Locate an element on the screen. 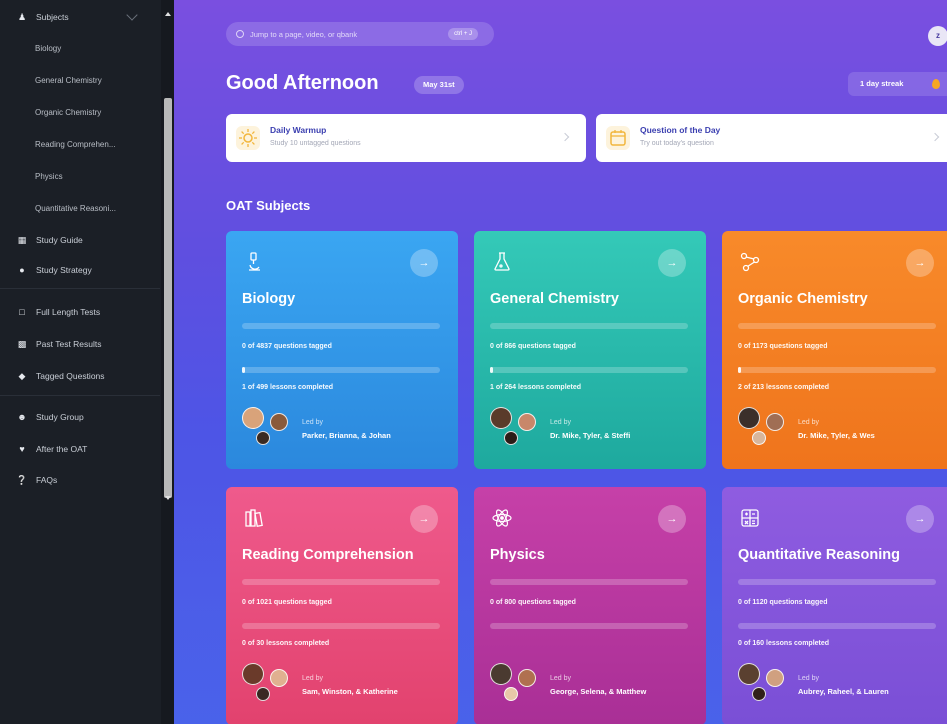  sidebar-item-full-length-tests: □ Full Length Tests is located at coordinates (80, 312).